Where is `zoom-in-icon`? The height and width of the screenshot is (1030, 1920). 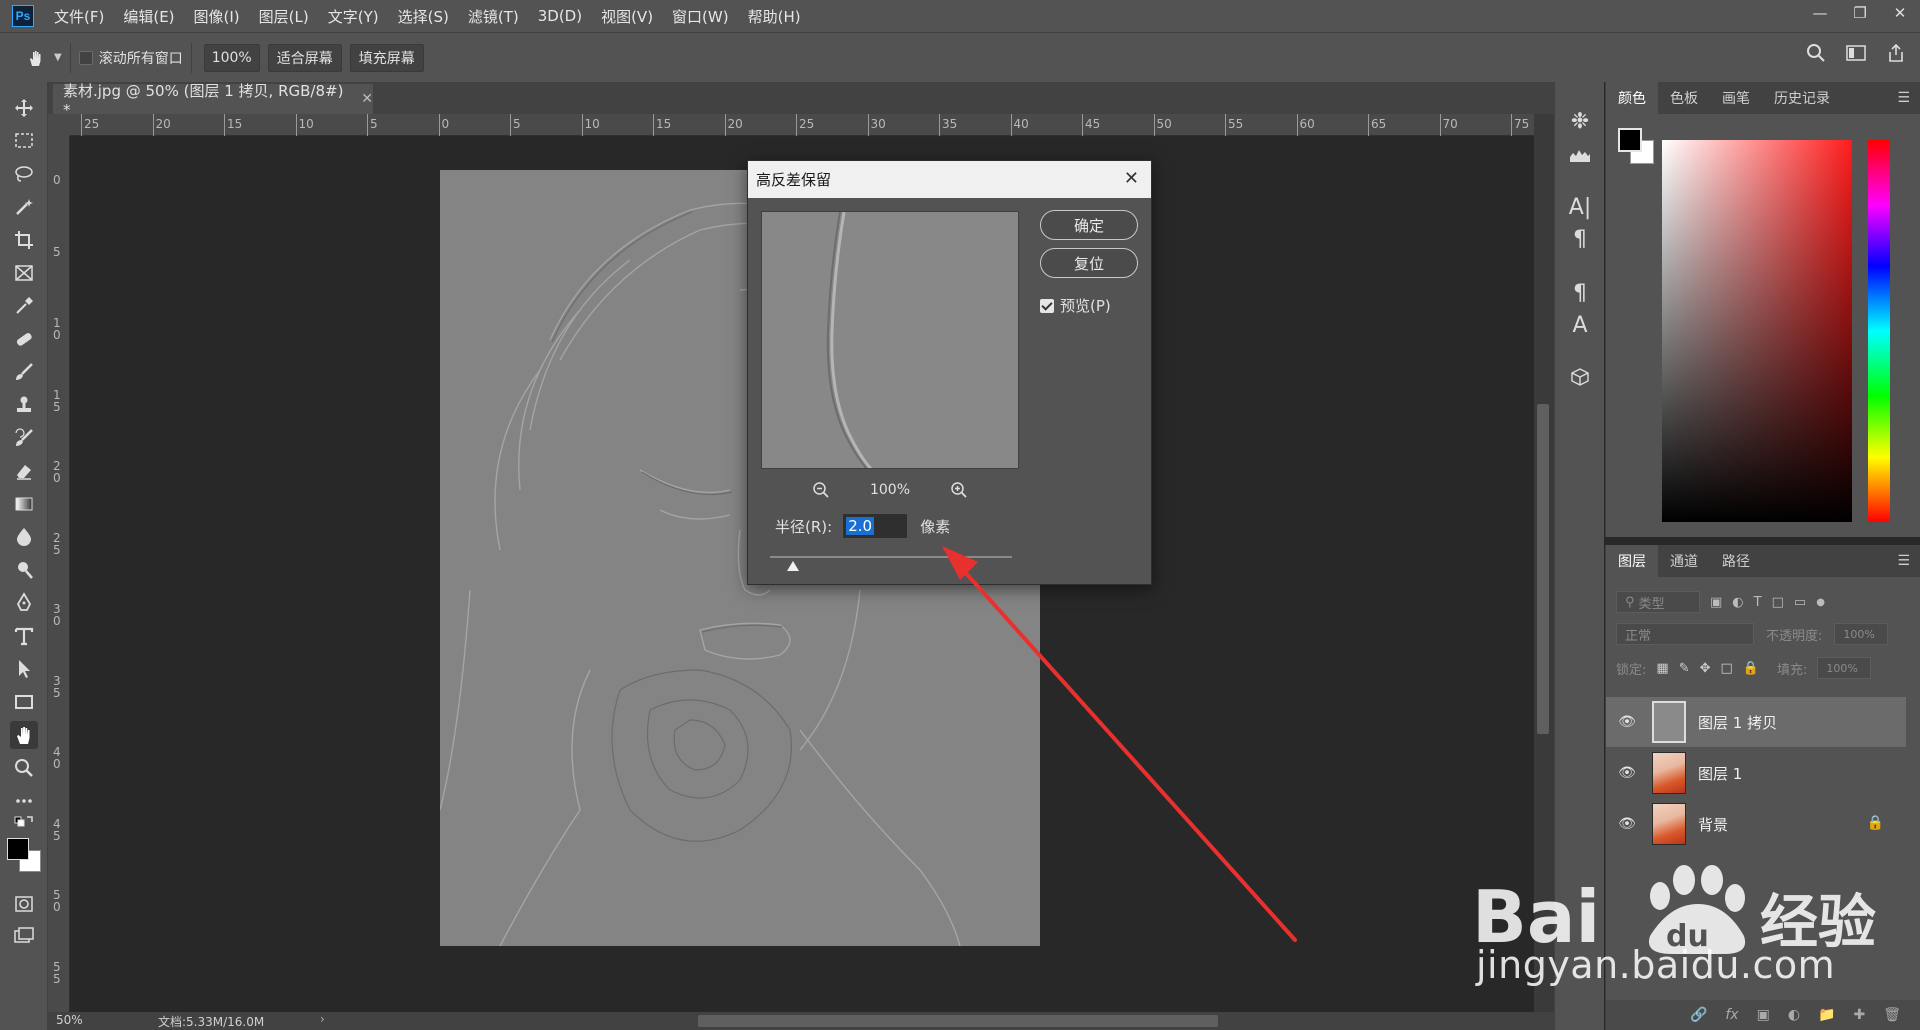 zoom-in-icon is located at coordinates (959, 490).